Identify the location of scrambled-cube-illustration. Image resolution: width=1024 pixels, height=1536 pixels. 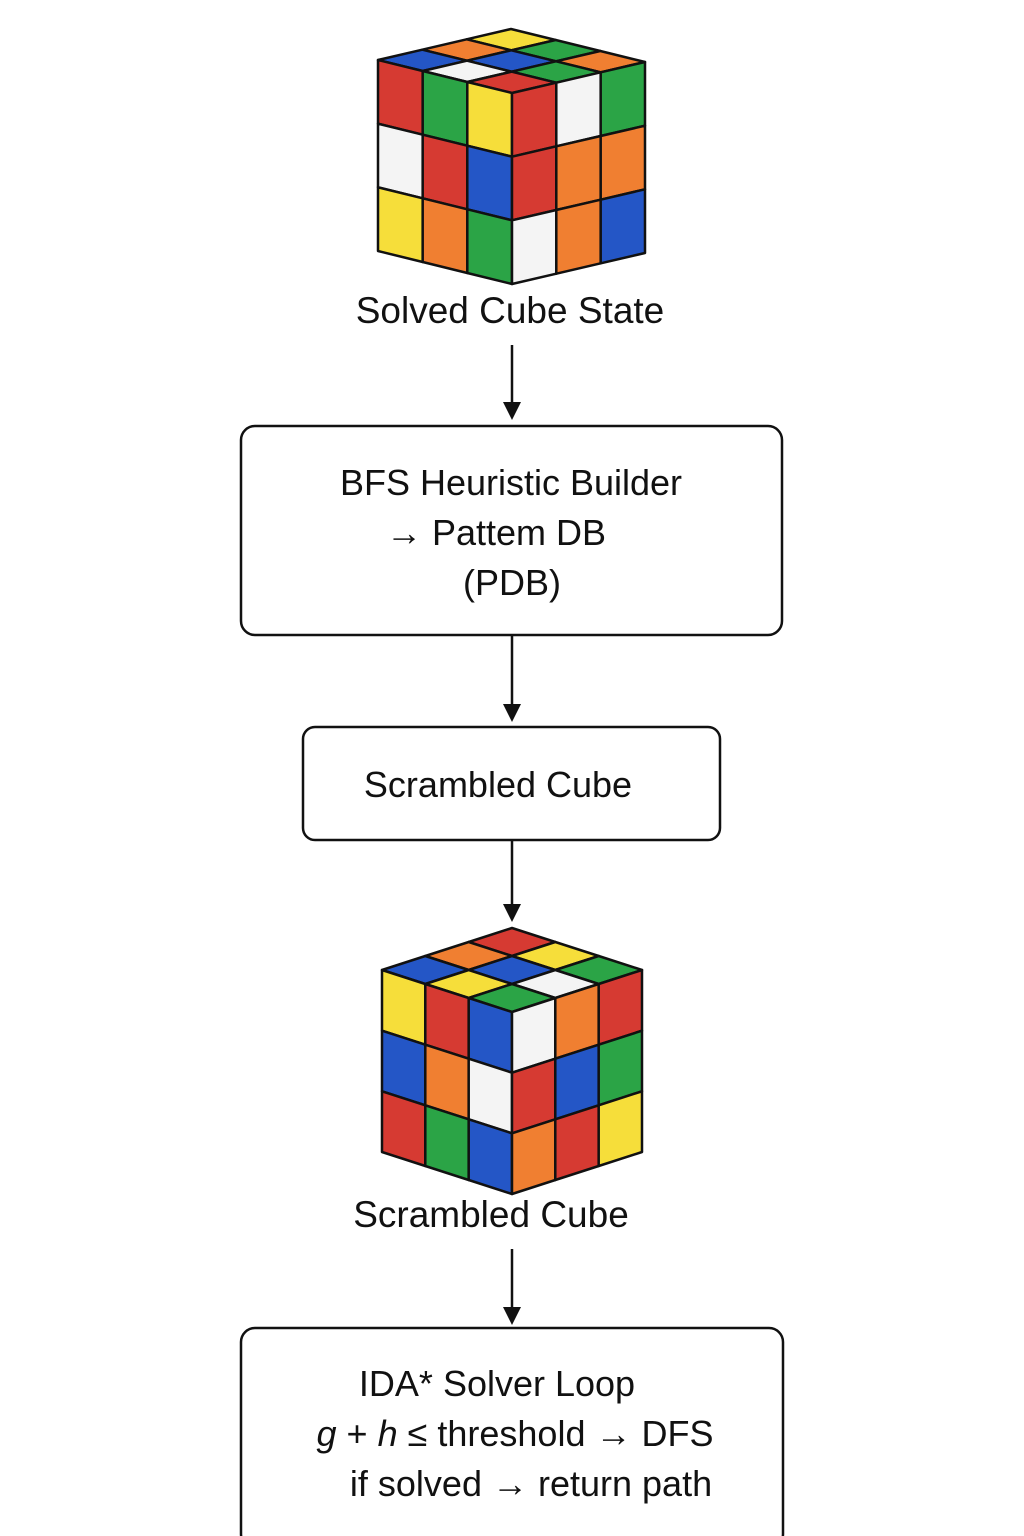
(512, 1061).